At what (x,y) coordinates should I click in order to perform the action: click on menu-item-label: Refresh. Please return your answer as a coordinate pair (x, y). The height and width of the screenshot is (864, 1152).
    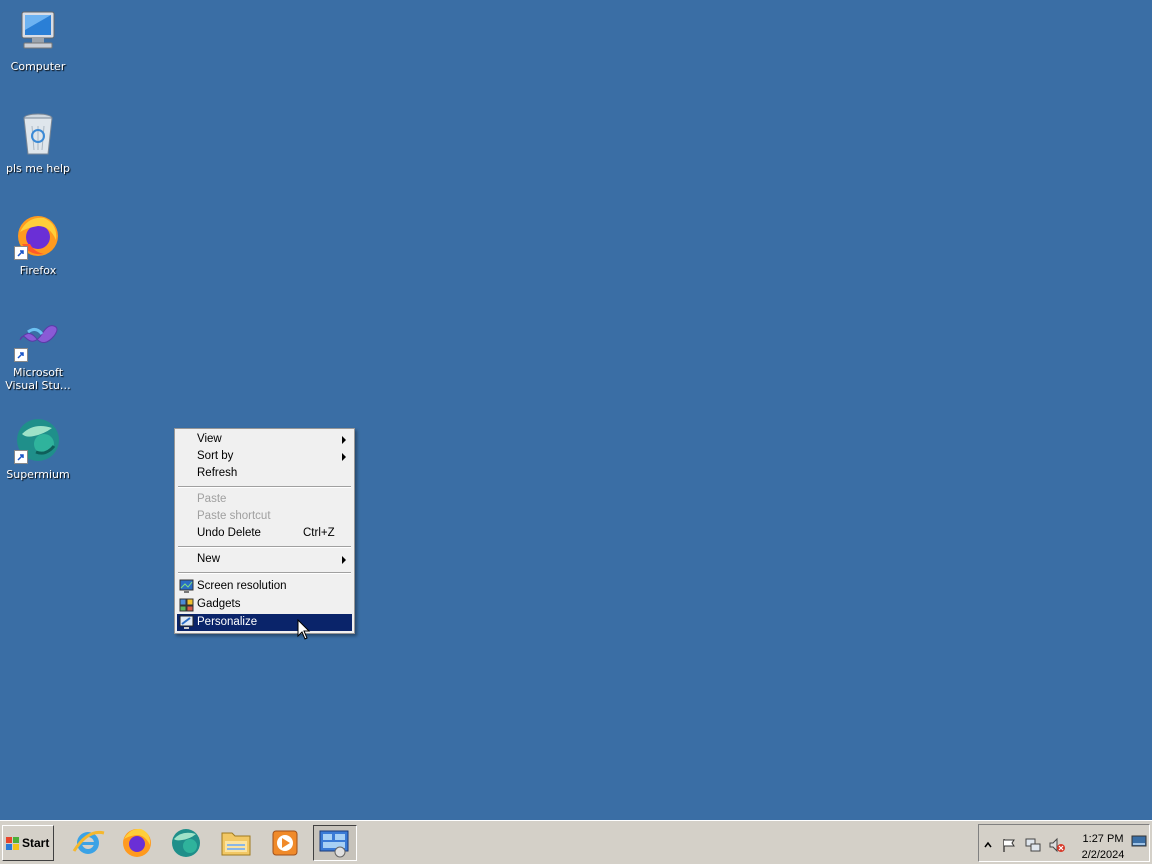
    Looking at the image, I should click on (217, 473).